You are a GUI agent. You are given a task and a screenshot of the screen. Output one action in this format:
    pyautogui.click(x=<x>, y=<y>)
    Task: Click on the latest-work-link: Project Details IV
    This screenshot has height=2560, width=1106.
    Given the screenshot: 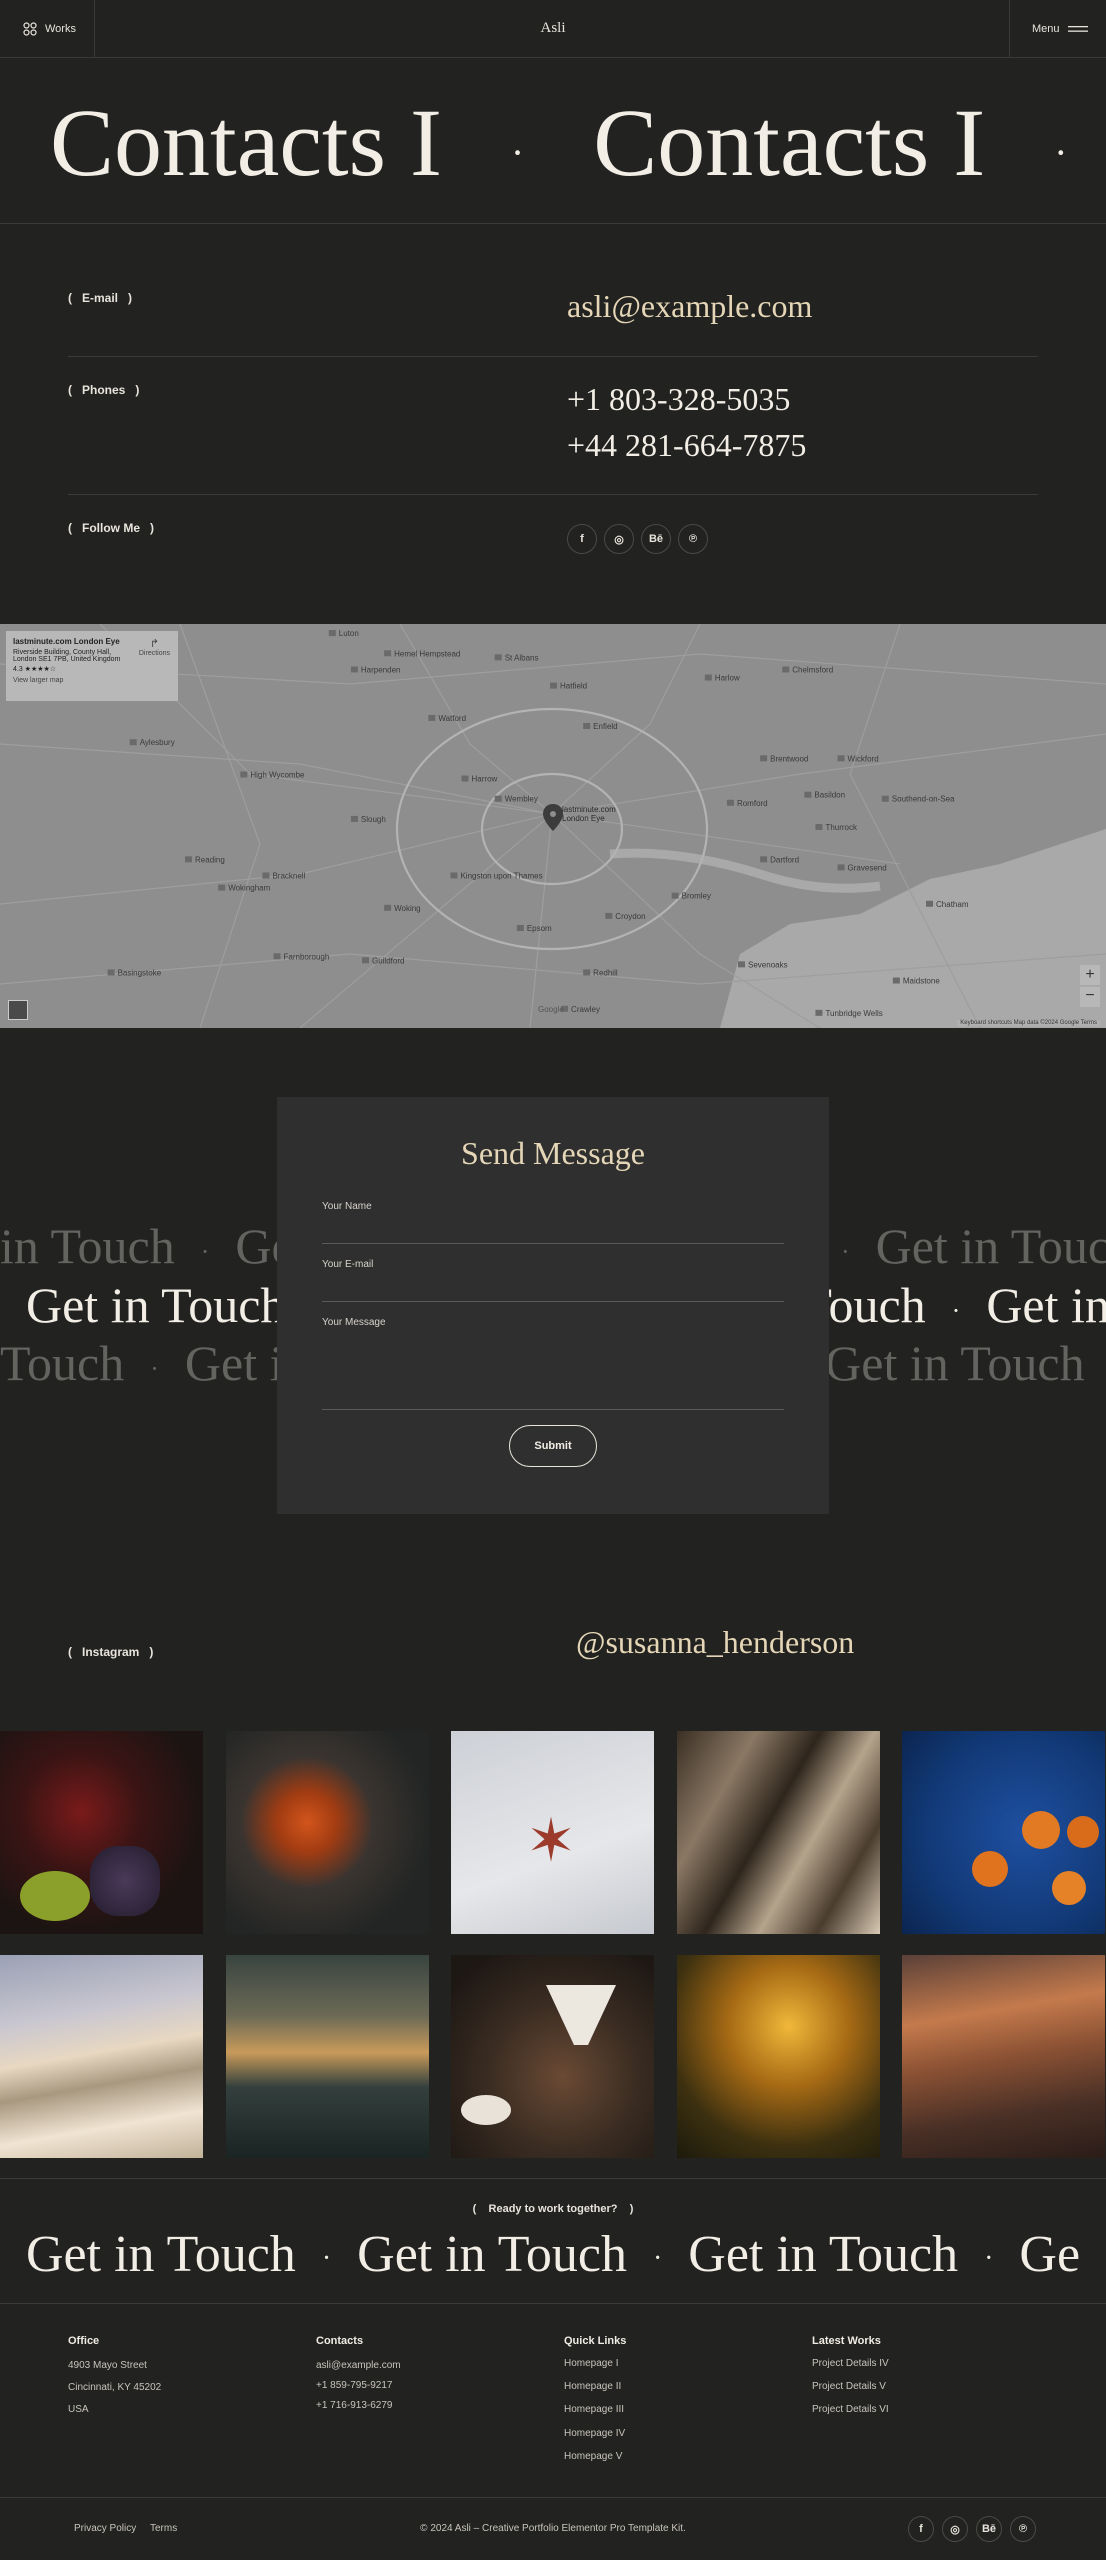 What is the action you would take?
    pyautogui.click(x=850, y=2363)
    